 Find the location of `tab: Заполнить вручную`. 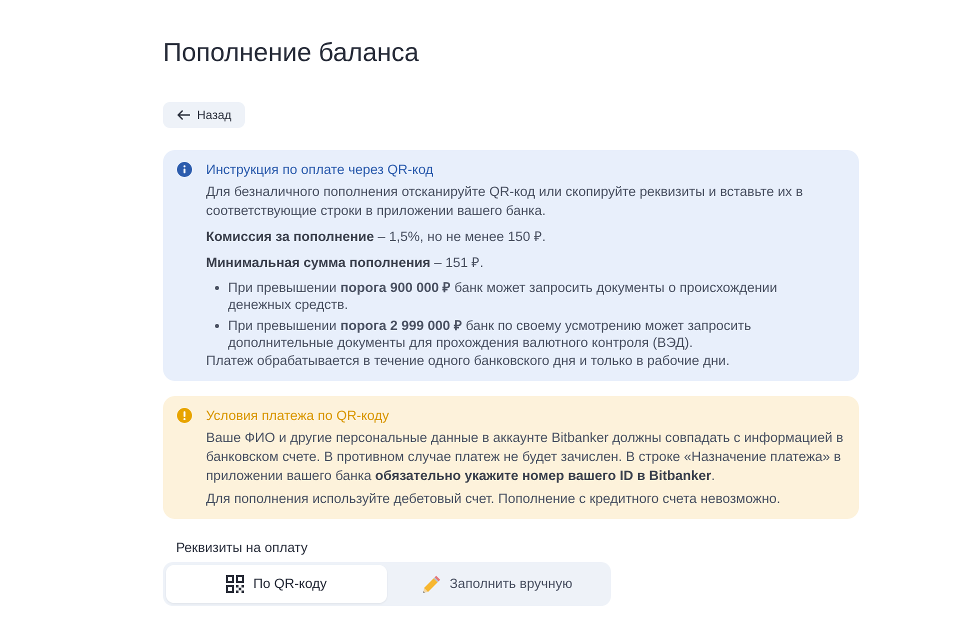

tab: Заполнить вручную is located at coordinates (497, 584).